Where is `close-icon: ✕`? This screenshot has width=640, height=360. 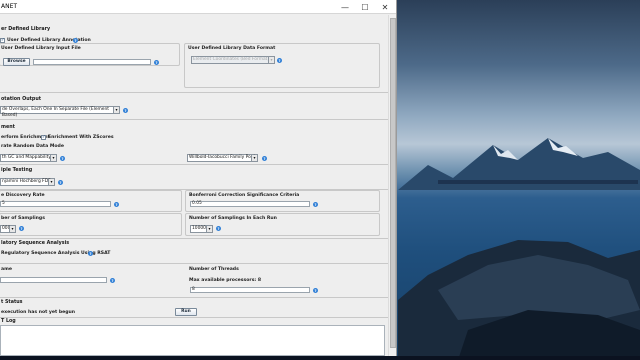 close-icon: ✕ is located at coordinates (385, 7).